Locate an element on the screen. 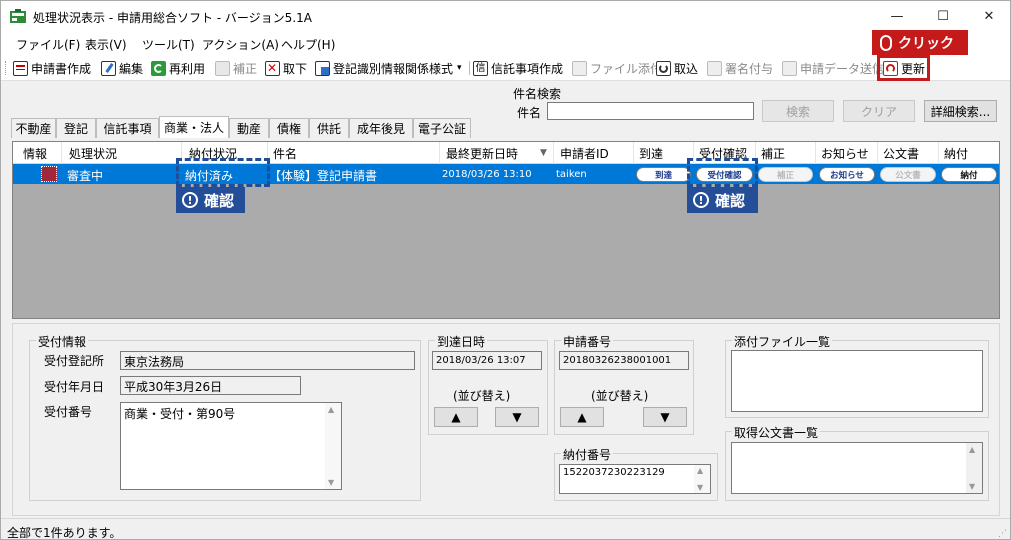 This screenshot has height=540, width=1011. toolbar-send-button: 申請データ送信 is located at coordinates (833, 68).